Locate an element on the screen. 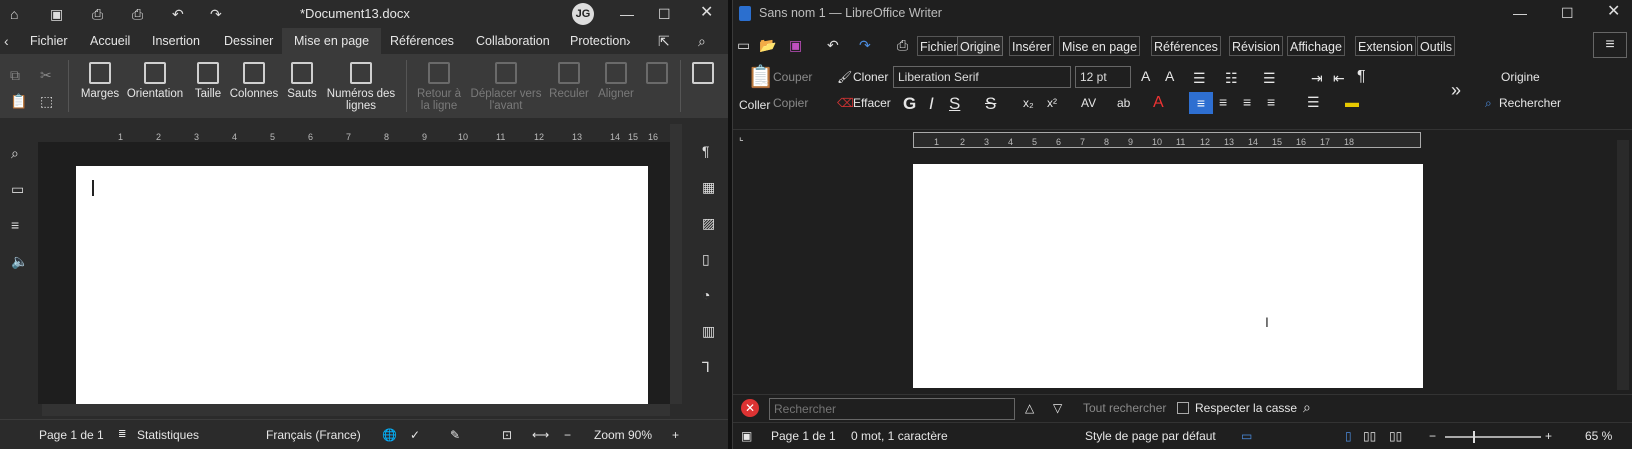 This screenshot has height=449, width=1632. vertical-scrollbar is located at coordinates (676, 264).